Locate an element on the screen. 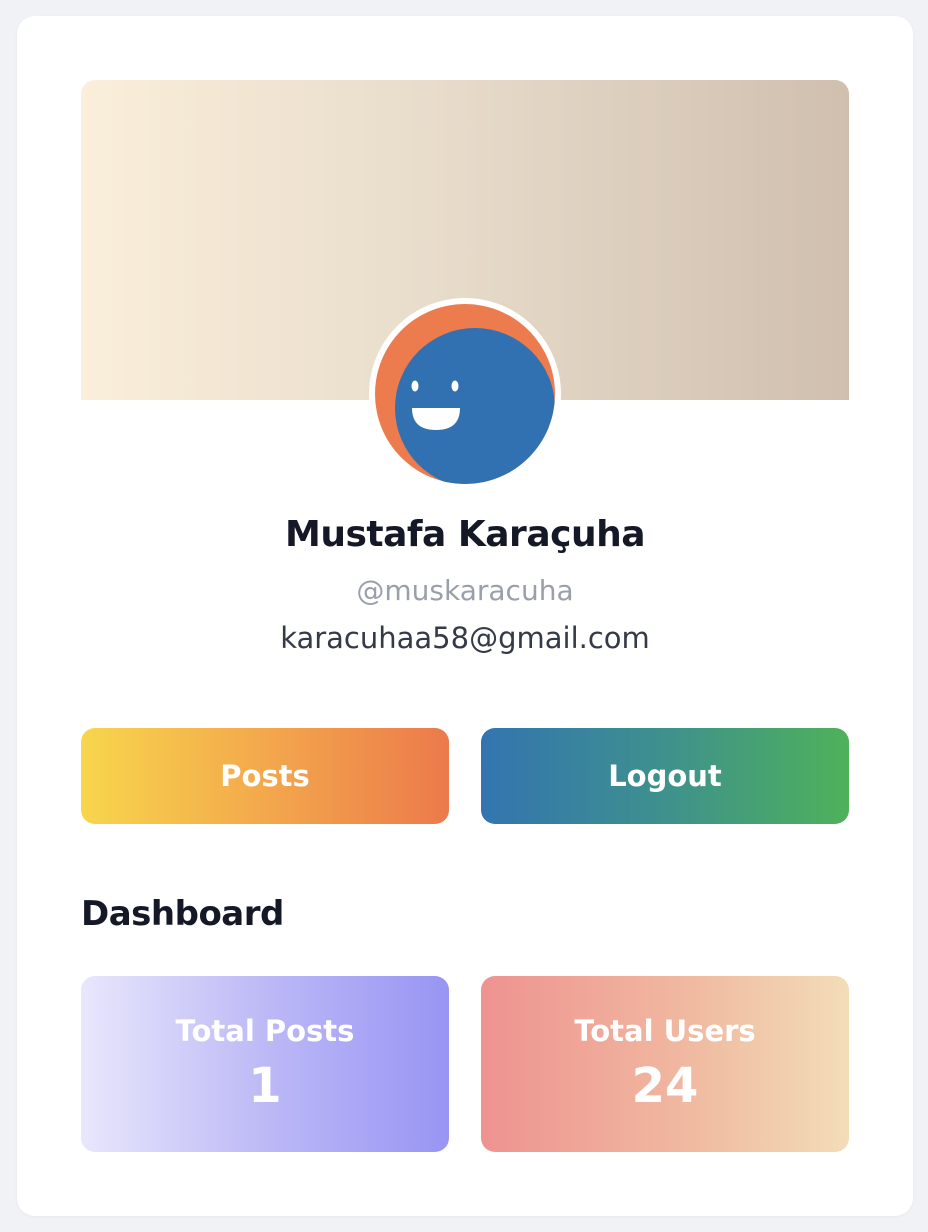 This screenshot has height=1232, width=928. avatar is located at coordinates (465, 394).